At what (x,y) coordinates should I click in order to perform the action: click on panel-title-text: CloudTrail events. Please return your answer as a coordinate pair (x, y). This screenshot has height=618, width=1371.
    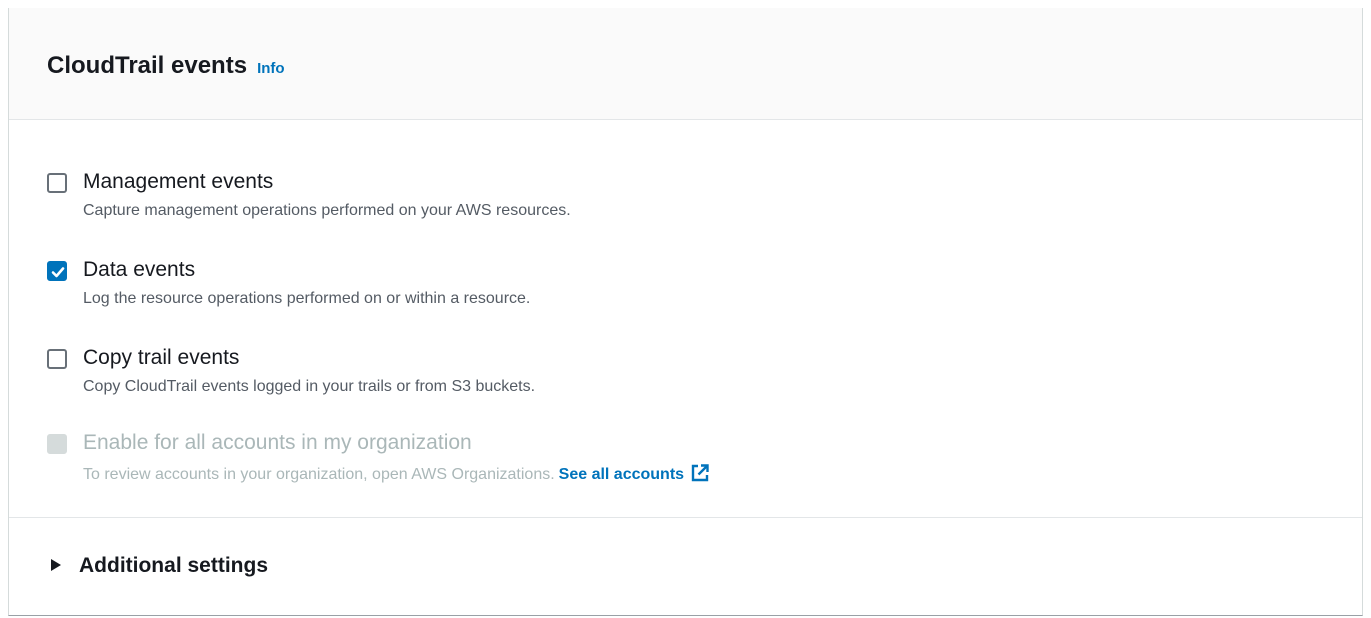
    Looking at the image, I should click on (147, 65).